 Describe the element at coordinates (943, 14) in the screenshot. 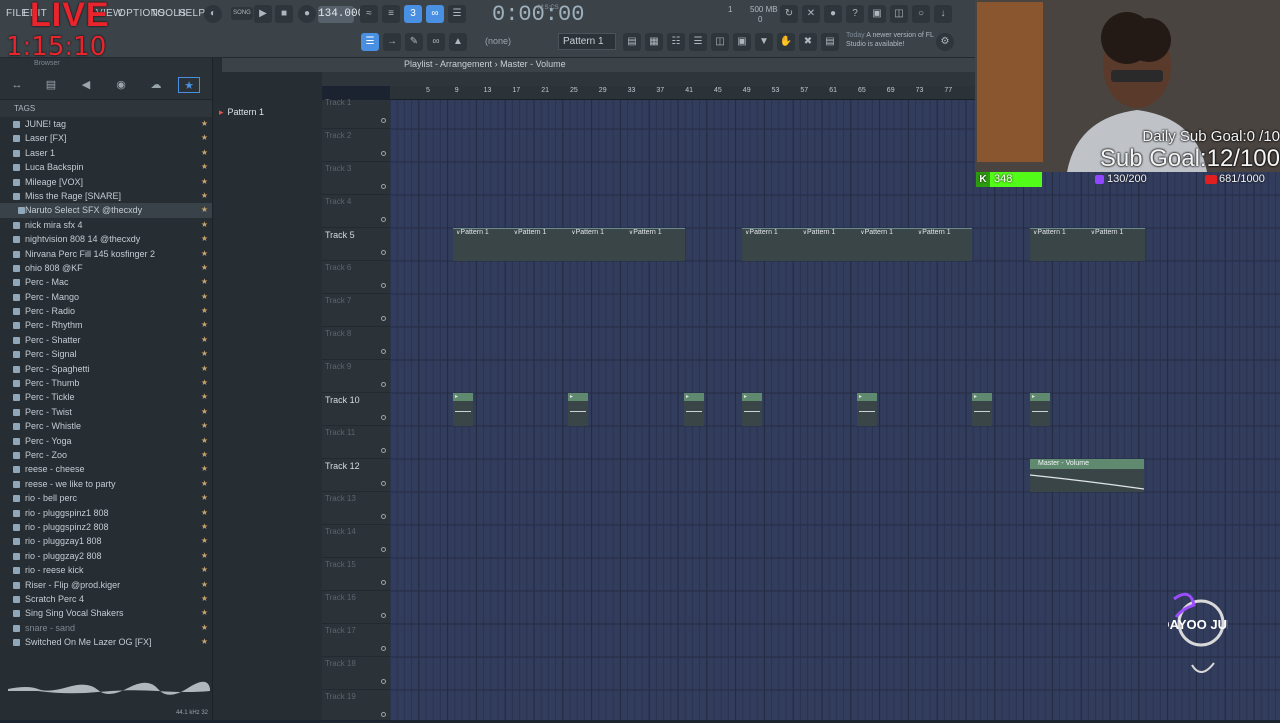

I see `download-icon: ↓` at that location.